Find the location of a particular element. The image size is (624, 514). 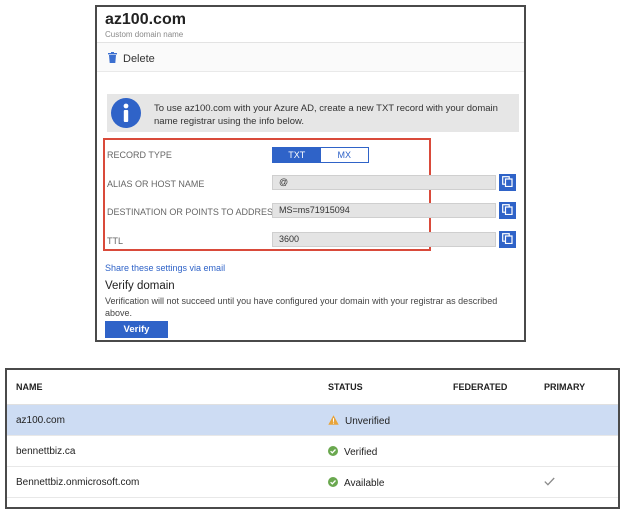

ttl-field: 3600 is located at coordinates (384, 239).